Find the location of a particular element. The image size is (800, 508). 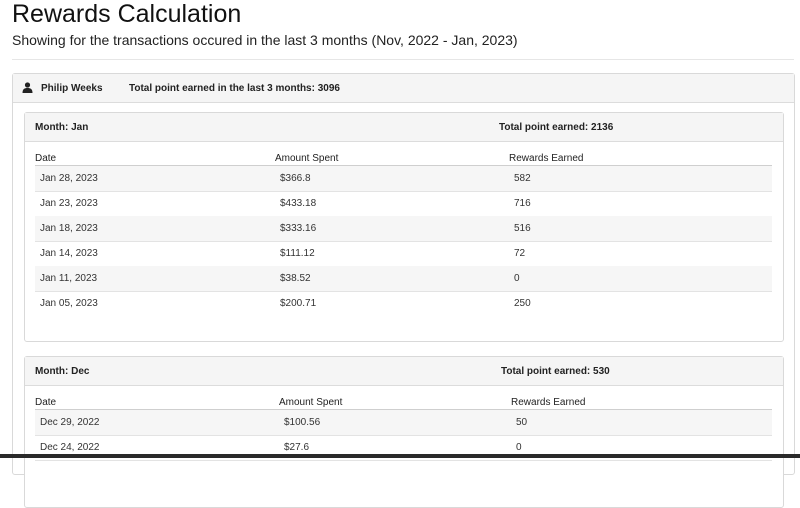

cell-rewards: 716 is located at coordinates (522, 203).